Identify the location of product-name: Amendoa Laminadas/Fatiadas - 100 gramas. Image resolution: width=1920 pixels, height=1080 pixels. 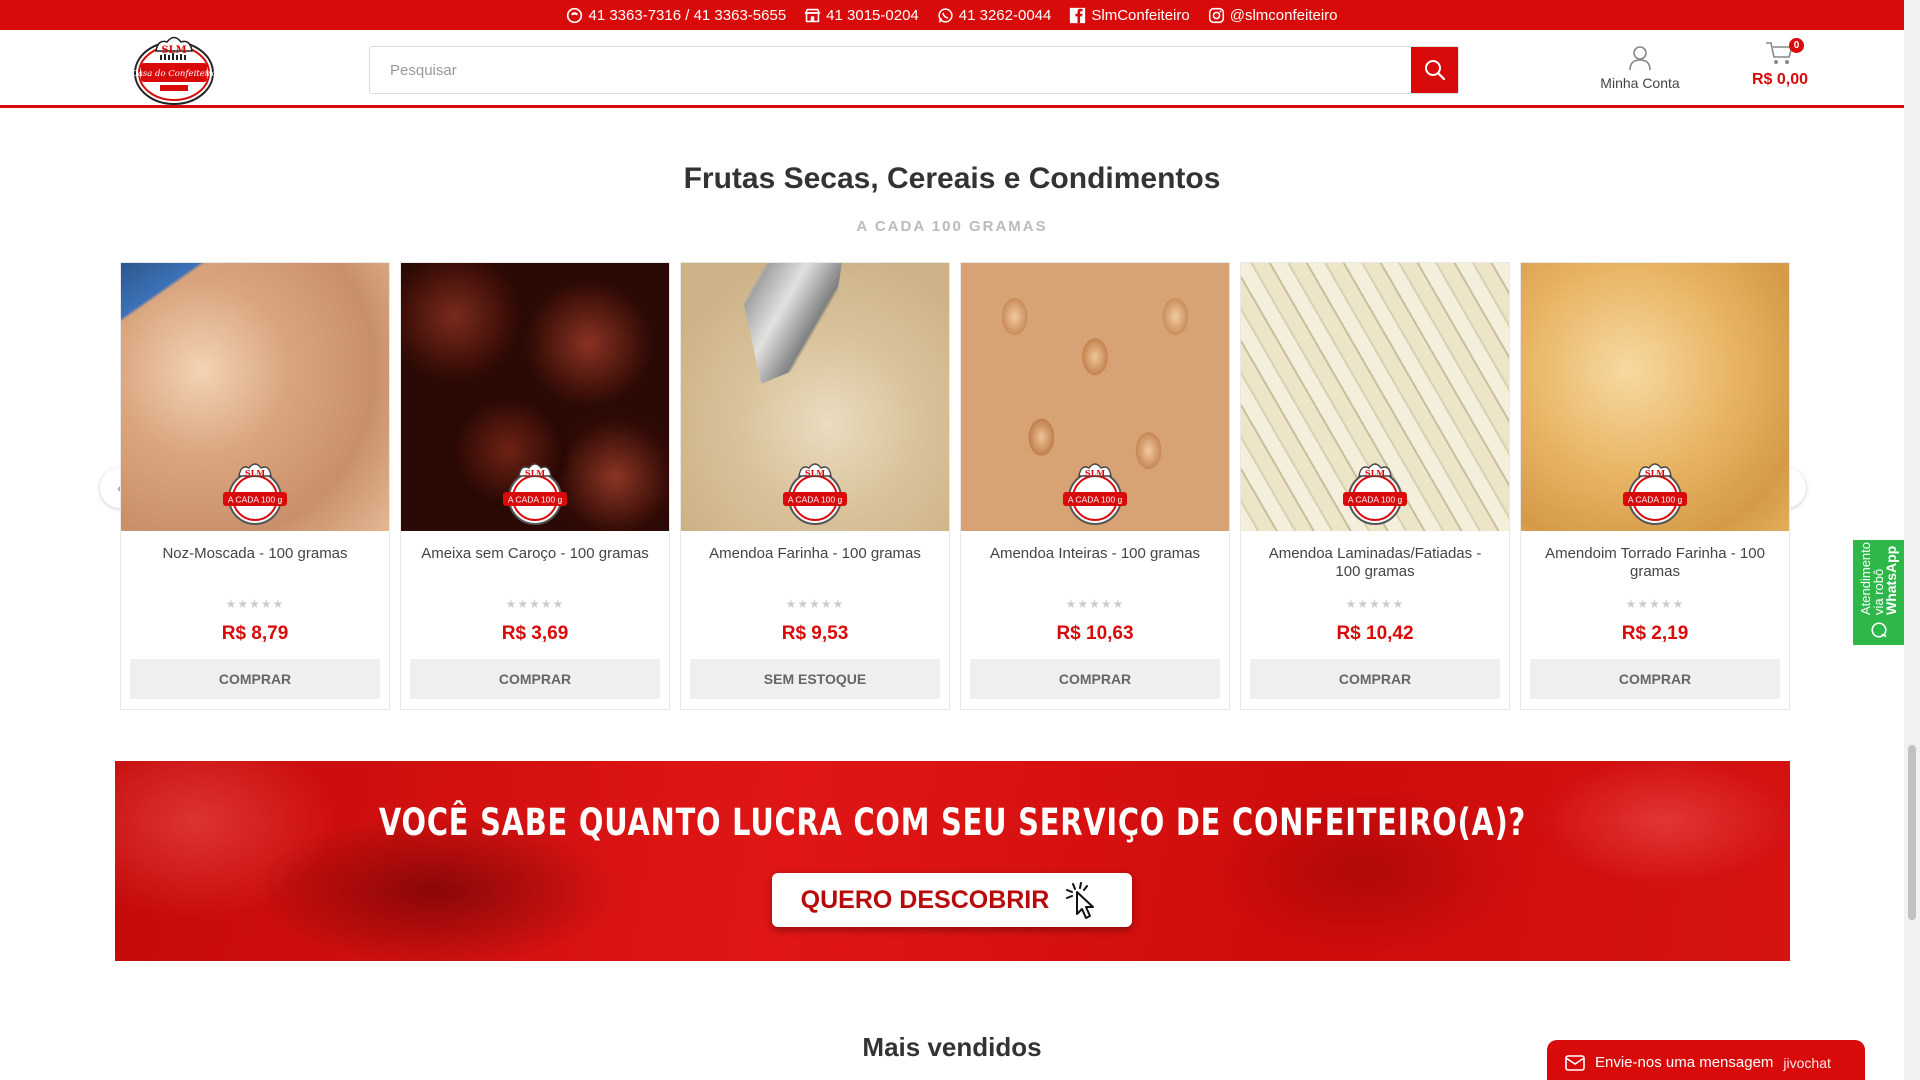
(1375, 565).